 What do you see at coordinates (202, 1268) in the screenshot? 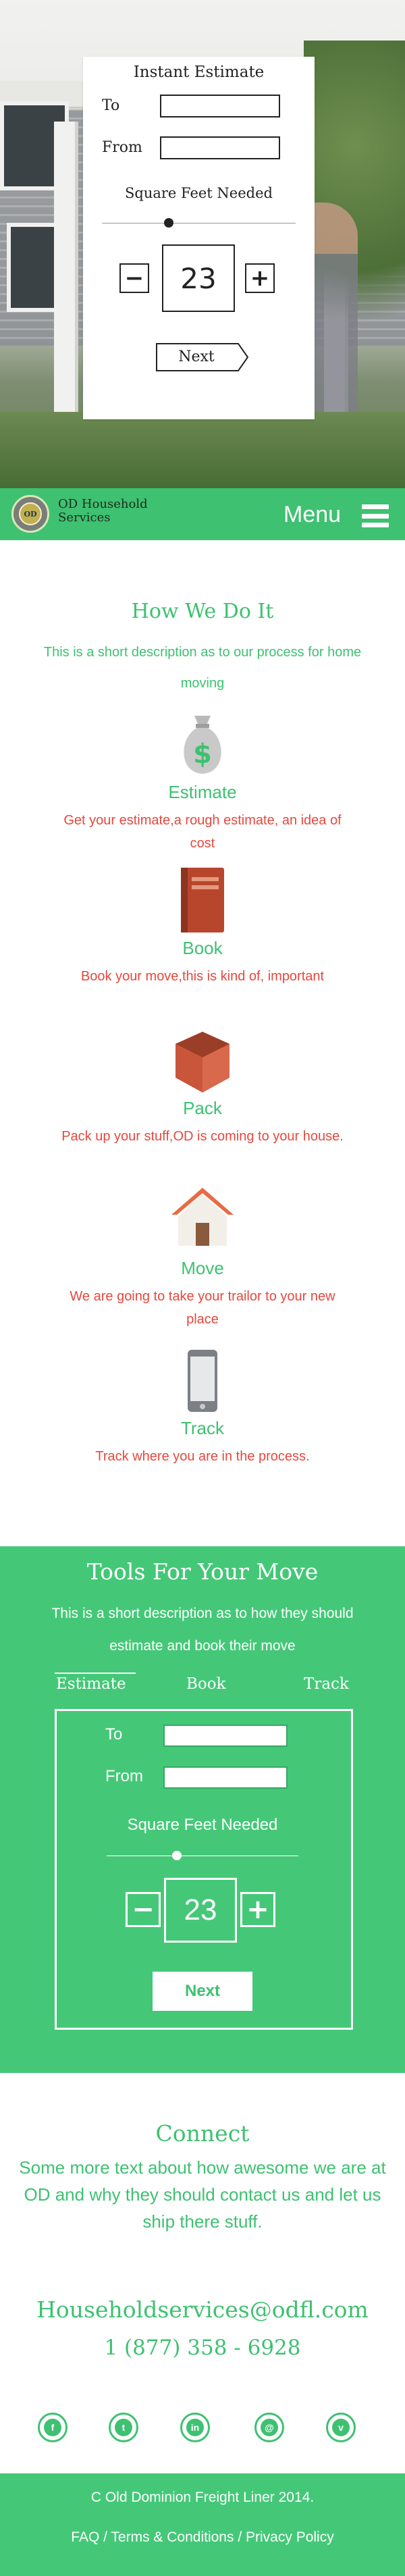
I see `step-title-move: Move` at bounding box center [202, 1268].